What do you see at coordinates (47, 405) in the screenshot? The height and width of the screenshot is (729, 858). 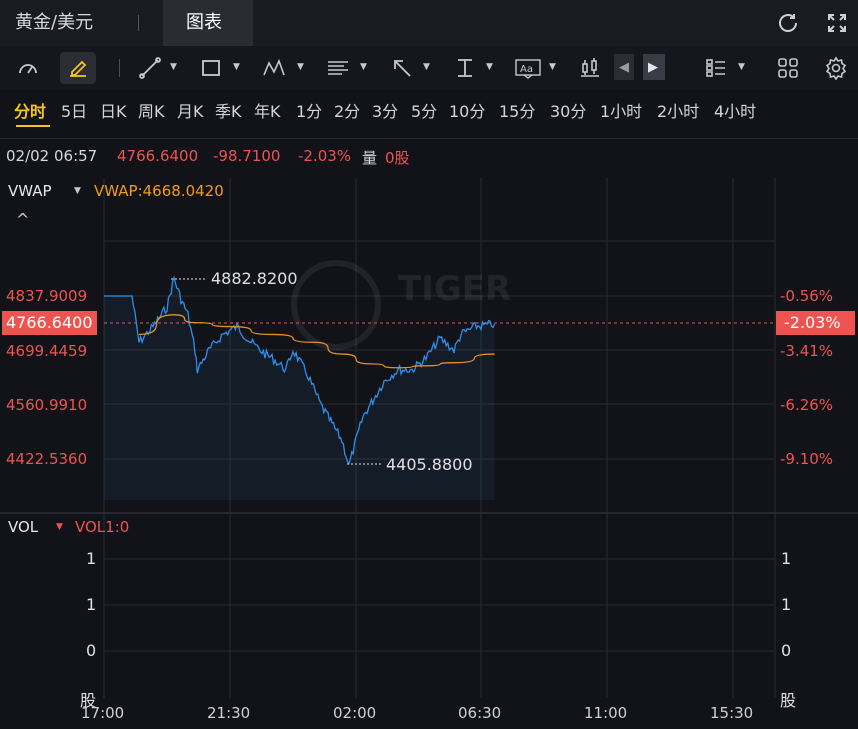 I see `y-left-label: 4560.9910` at bounding box center [47, 405].